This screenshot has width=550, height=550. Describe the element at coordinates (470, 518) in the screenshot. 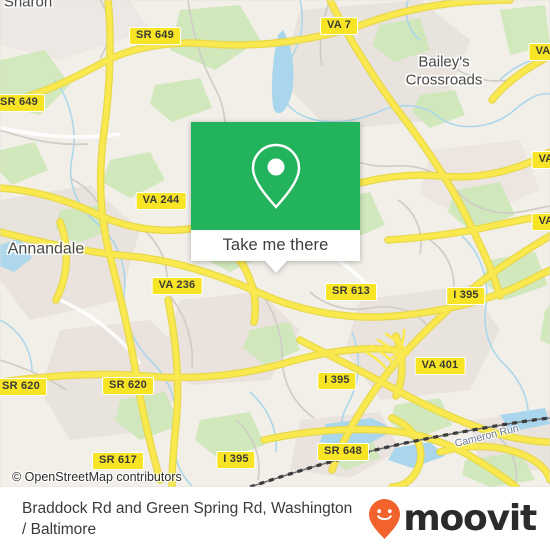

I see `moovit-wordmark: moovit` at that location.